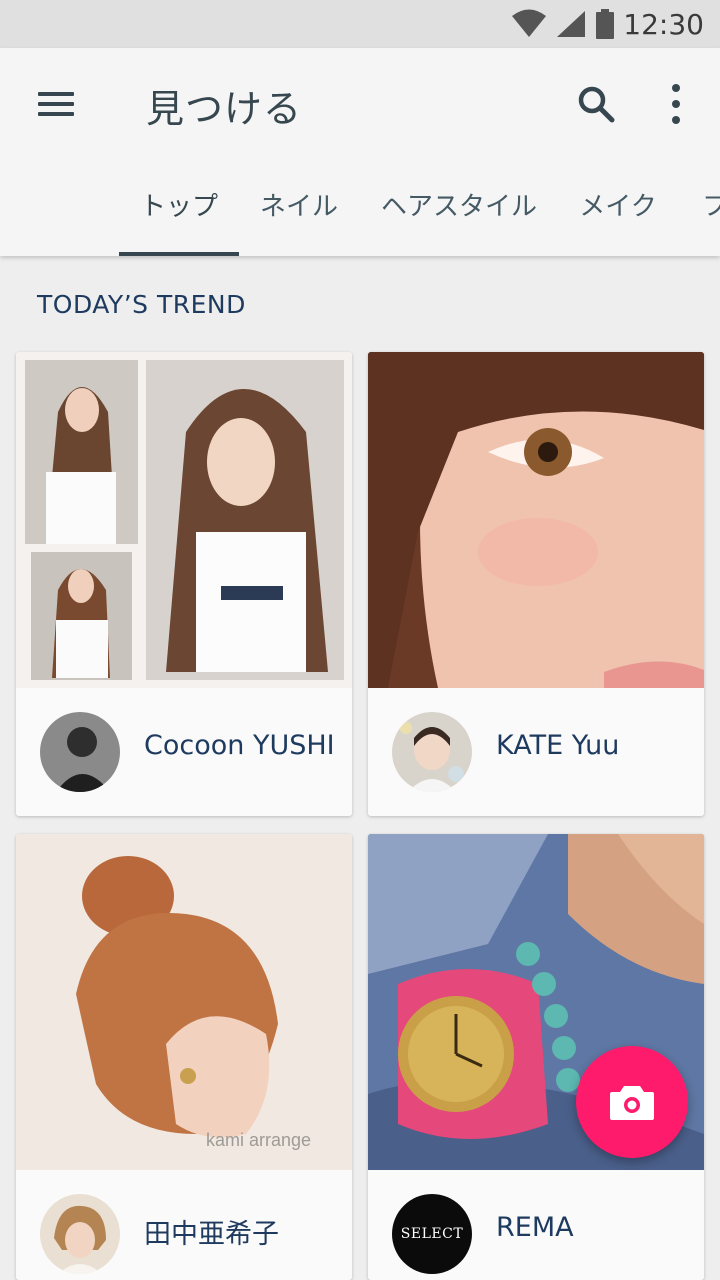  What do you see at coordinates (459, 204) in the screenshot?
I see `tab-hairstyle: ヘアスタイル` at bounding box center [459, 204].